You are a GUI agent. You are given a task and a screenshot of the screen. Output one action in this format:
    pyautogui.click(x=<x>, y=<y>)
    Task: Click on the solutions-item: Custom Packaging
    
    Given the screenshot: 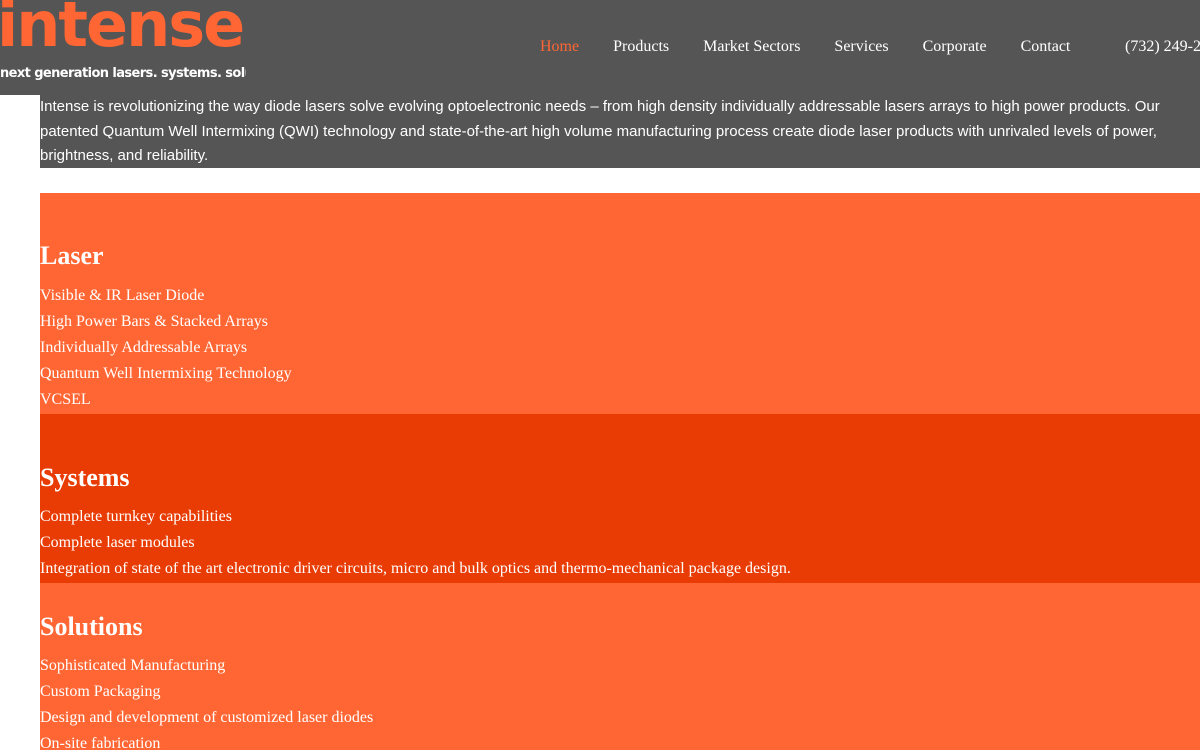 What is the action you would take?
    pyautogui.click(x=206, y=692)
    